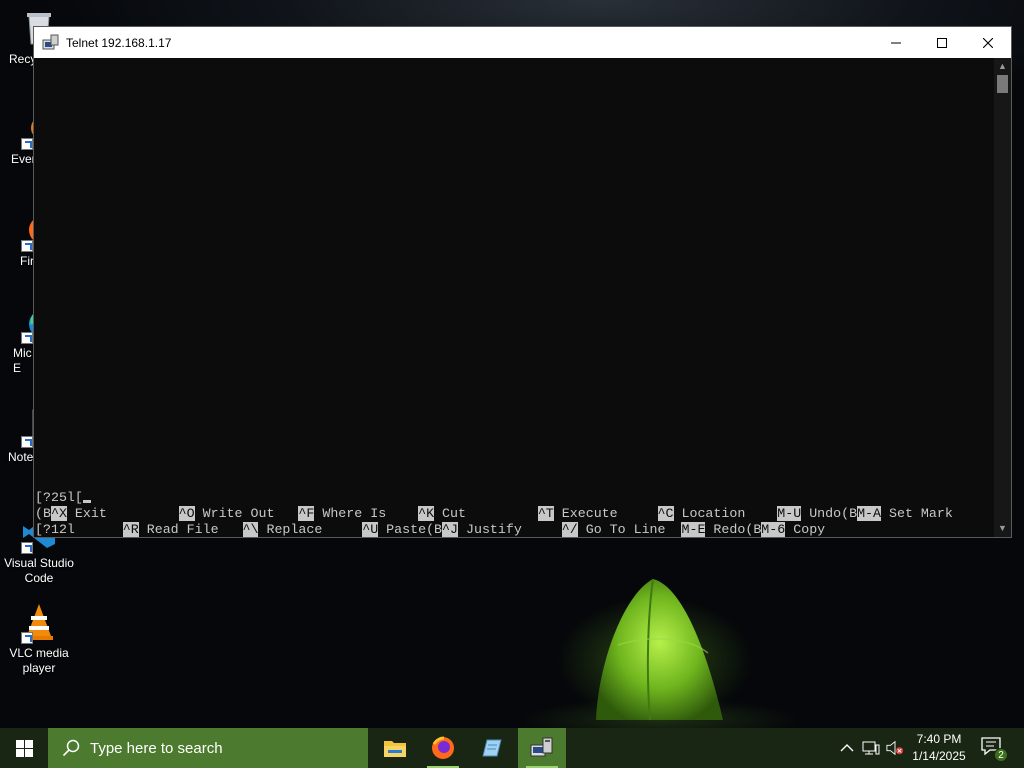  Describe the element at coordinates (869, 513) in the screenshot. I see `shortcut-key: M-A` at that location.